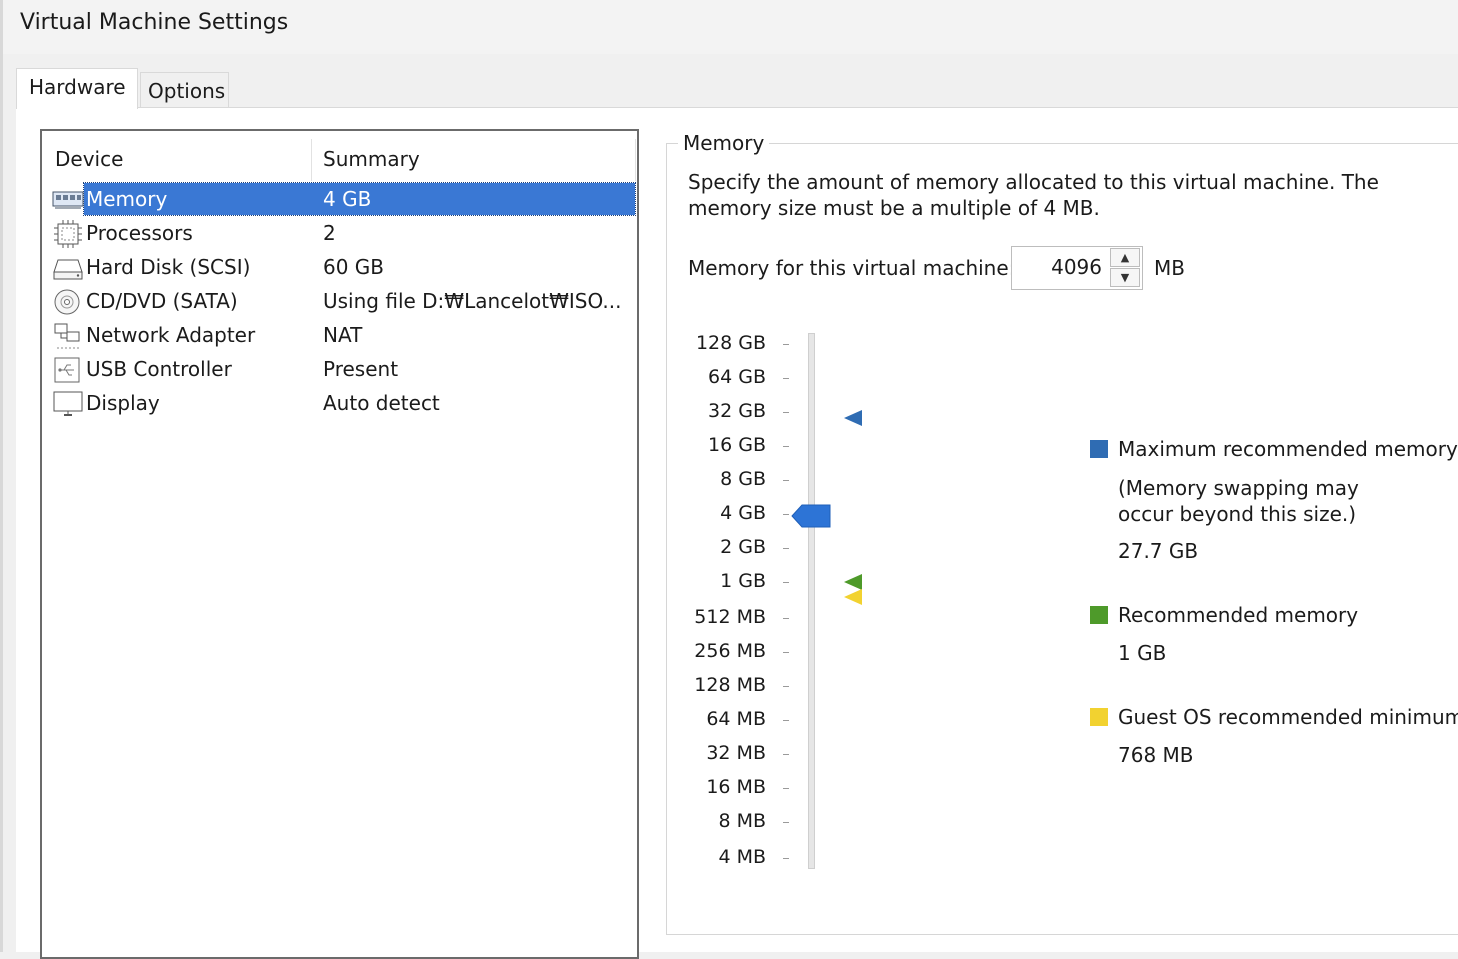 The image size is (1458, 959). I want to click on hard-disk-icon, so click(68, 268).